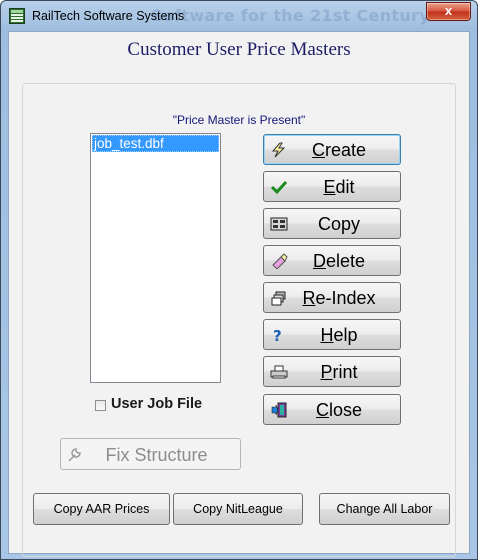 Image resolution: width=478 pixels, height=560 pixels. What do you see at coordinates (345, 150) in the screenshot?
I see `create-label: reate` at bounding box center [345, 150].